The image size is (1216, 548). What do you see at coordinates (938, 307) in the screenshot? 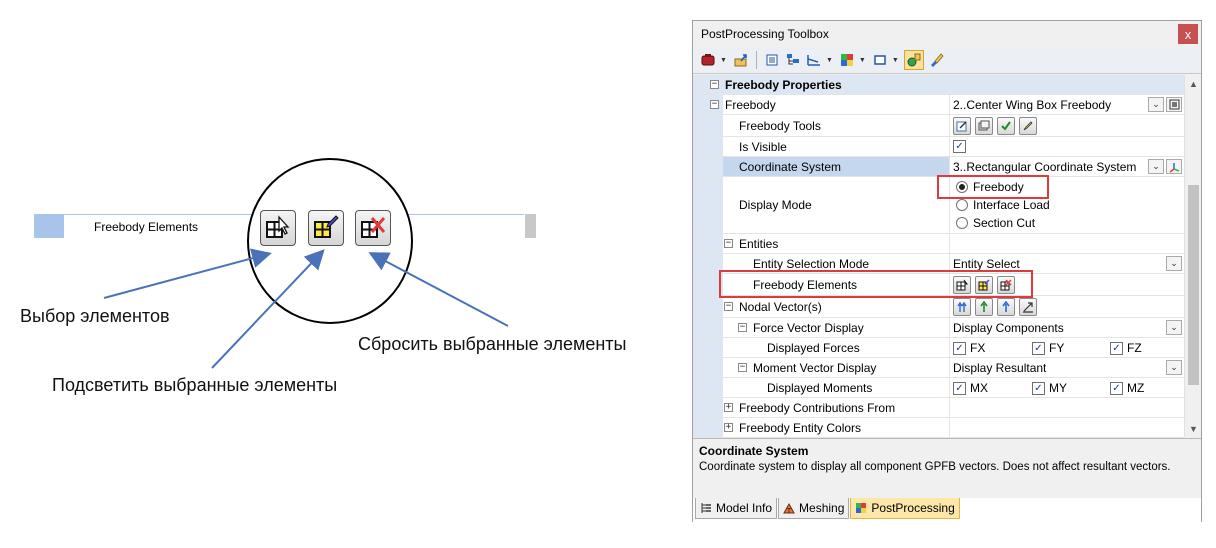
I see `row-nodal-vectors: − Nodal Vector(s)` at bounding box center [938, 307].